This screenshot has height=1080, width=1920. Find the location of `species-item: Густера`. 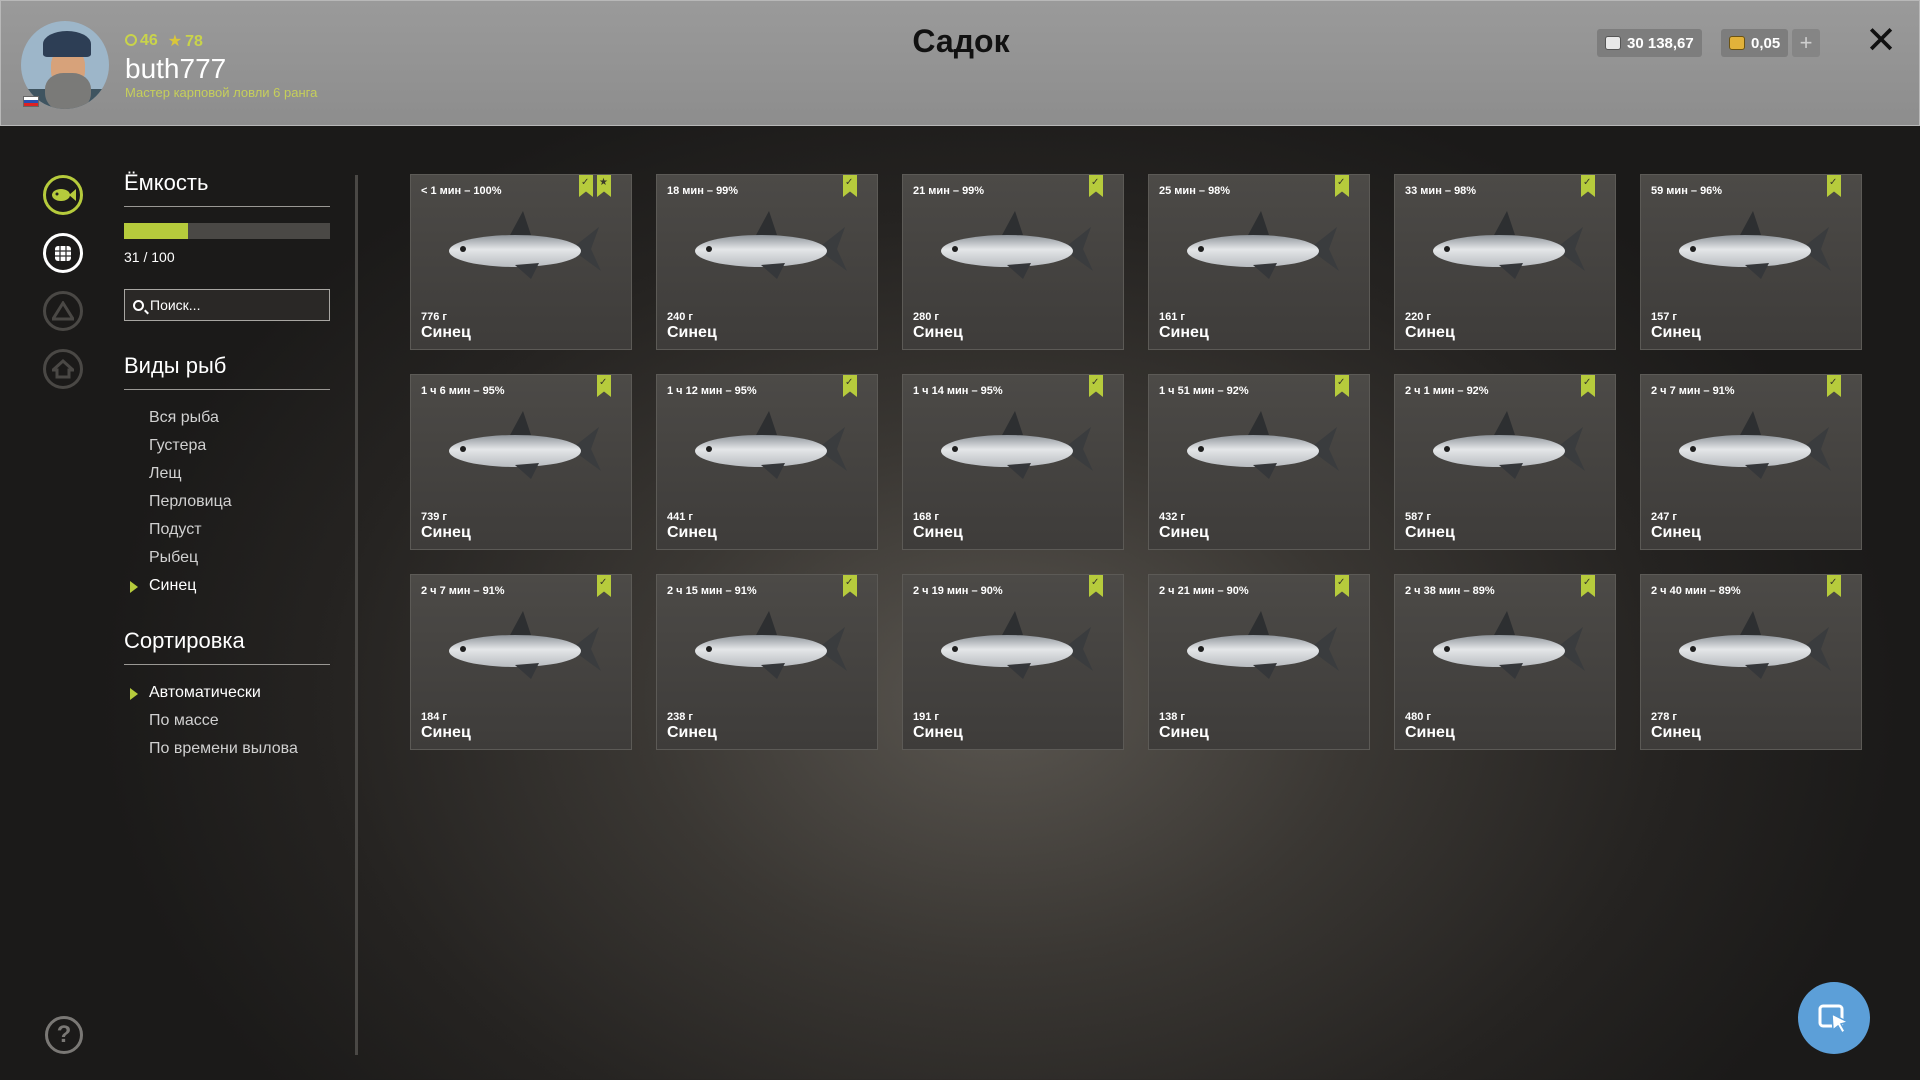

species-item: Густера is located at coordinates (227, 446).